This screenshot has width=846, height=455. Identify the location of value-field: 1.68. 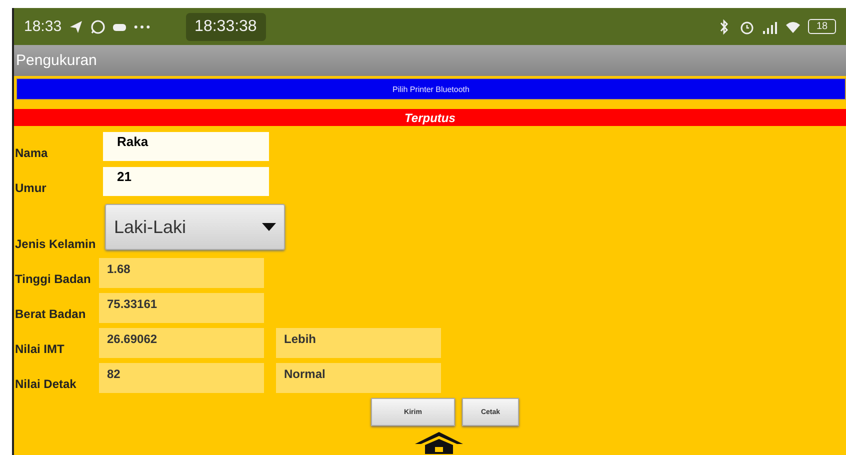
(181, 273).